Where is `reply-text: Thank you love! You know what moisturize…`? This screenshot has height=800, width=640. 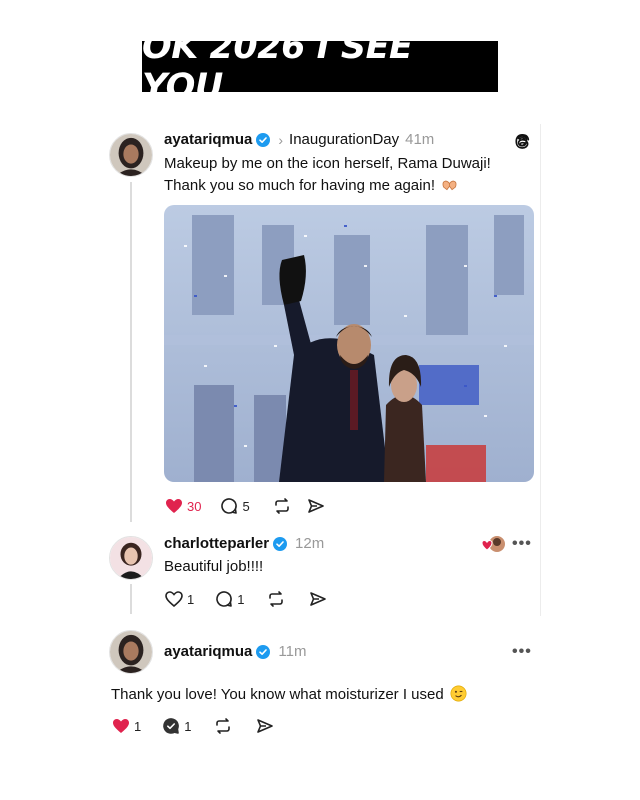 reply-text: Thank you love! You know what moisturize… is located at coordinates (289, 695).